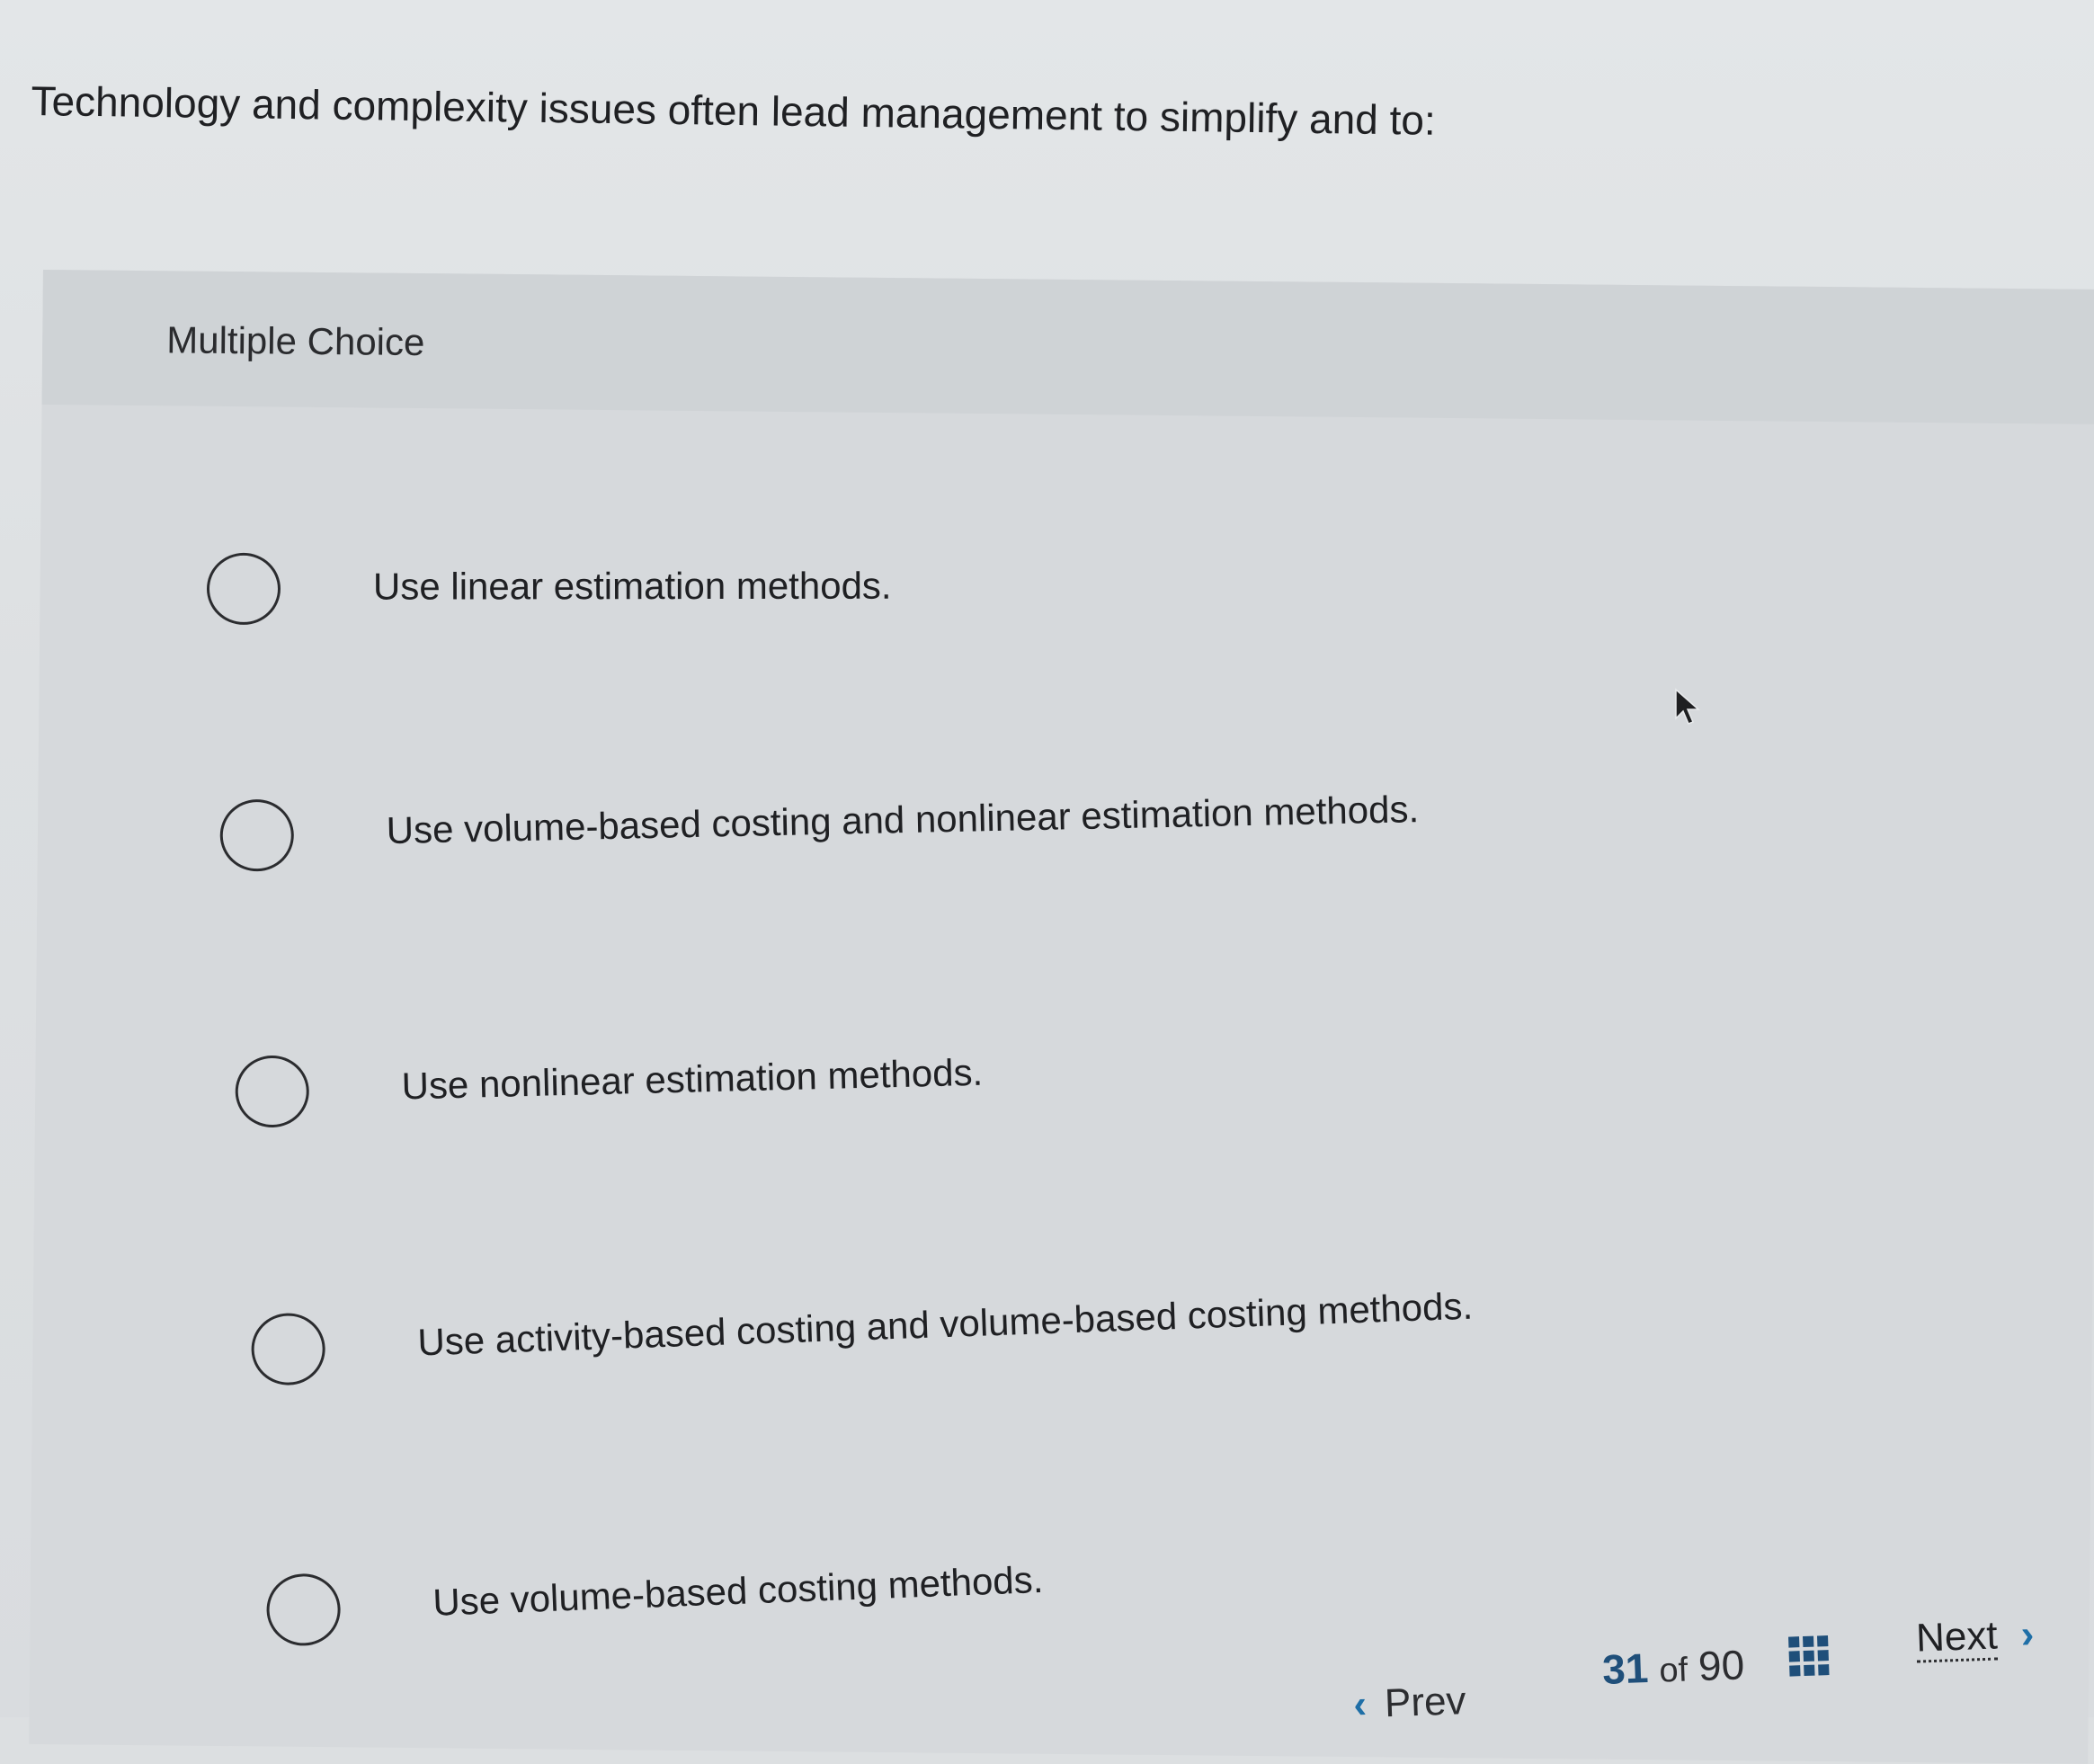 Image resolution: width=2094 pixels, height=1764 pixels. What do you see at coordinates (1625, 1669) in the screenshot?
I see `current-page-number: 31` at bounding box center [1625, 1669].